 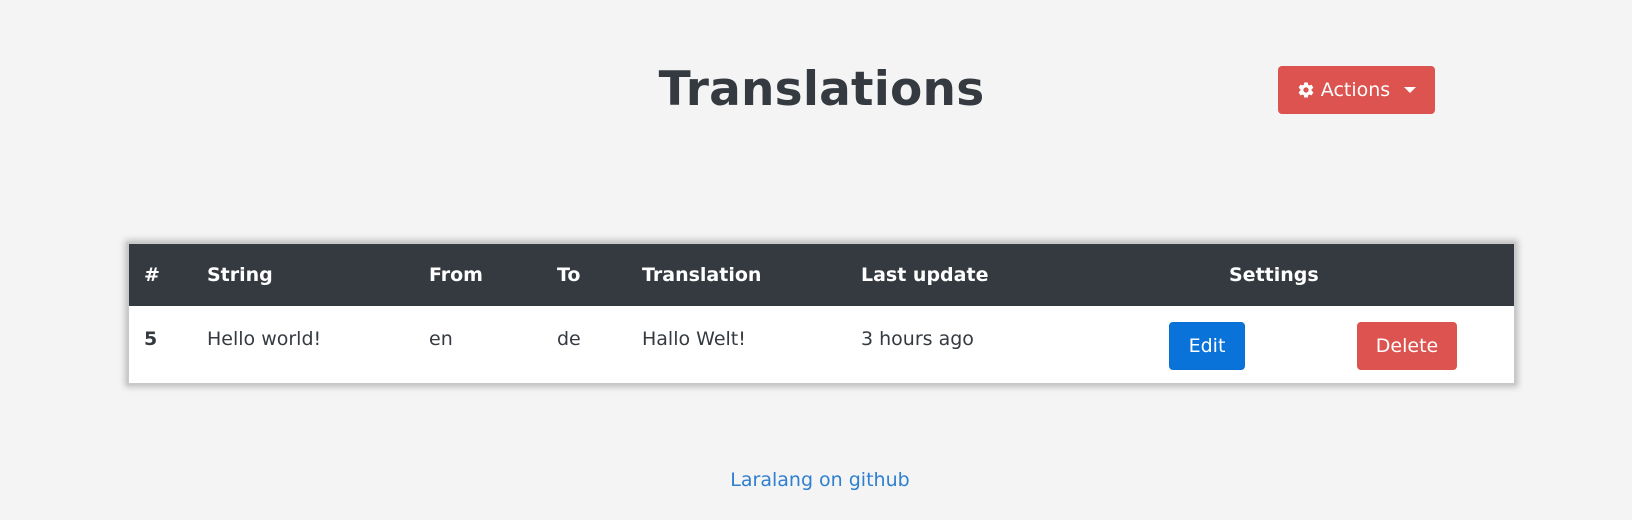 What do you see at coordinates (917, 339) in the screenshot?
I see `cell-last-update: 3 hours ago` at bounding box center [917, 339].